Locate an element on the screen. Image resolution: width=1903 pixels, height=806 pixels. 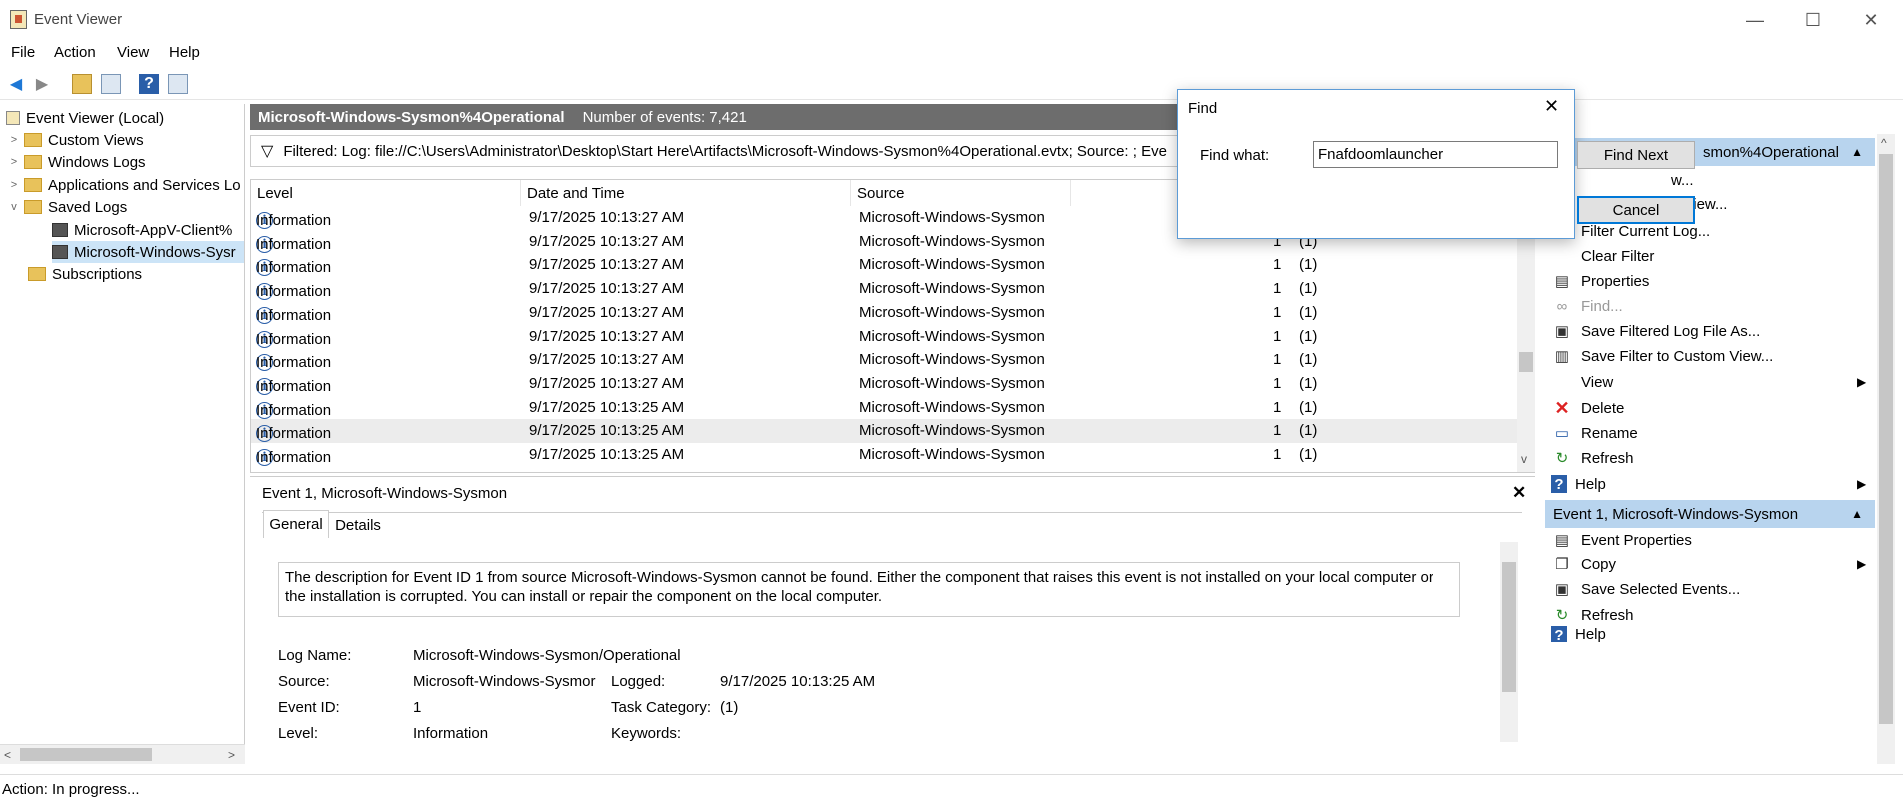
level-value: Information is located at coordinates (451, 733).